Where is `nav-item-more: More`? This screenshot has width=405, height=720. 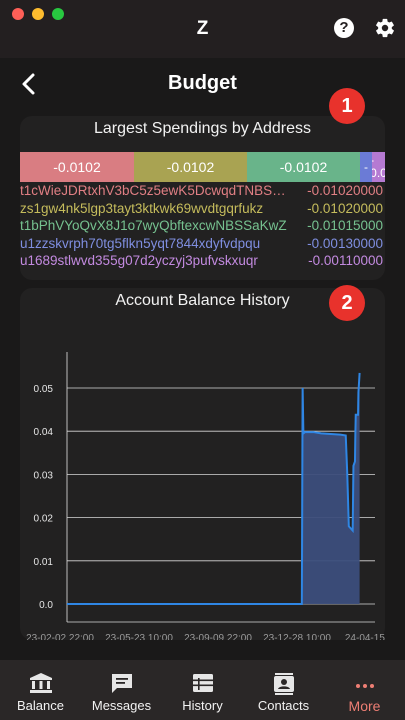
nav-item-more: More is located at coordinates (364, 690).